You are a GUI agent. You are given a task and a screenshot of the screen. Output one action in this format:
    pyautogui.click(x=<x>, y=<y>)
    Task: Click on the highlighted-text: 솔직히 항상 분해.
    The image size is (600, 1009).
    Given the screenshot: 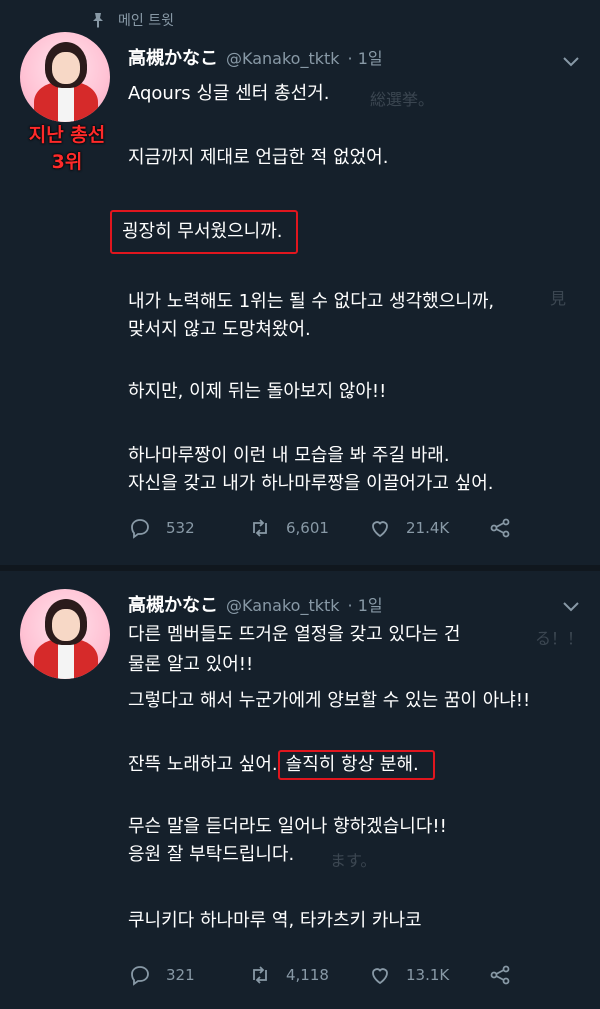 What is the action you would take?
    pyautogui.click(x=356, y=765)
    